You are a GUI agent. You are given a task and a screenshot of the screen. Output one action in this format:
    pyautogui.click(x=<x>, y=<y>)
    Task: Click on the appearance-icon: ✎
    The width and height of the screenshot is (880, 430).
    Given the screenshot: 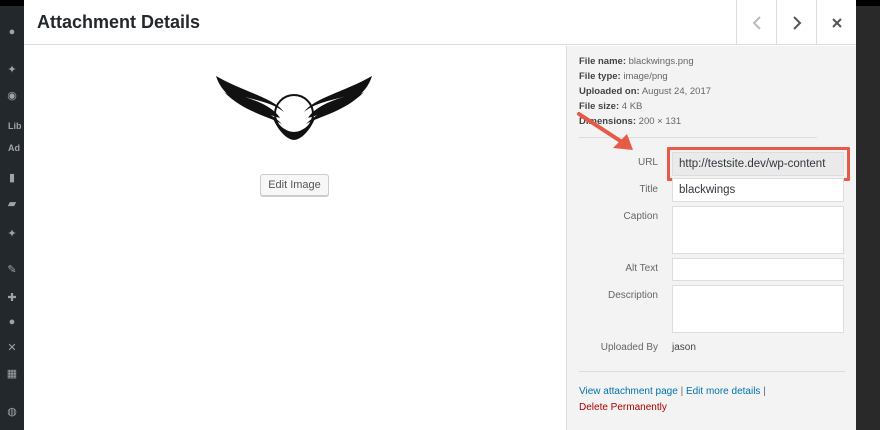 What is the action you would take?
    pyautogui.click(x=12, y=270)
    